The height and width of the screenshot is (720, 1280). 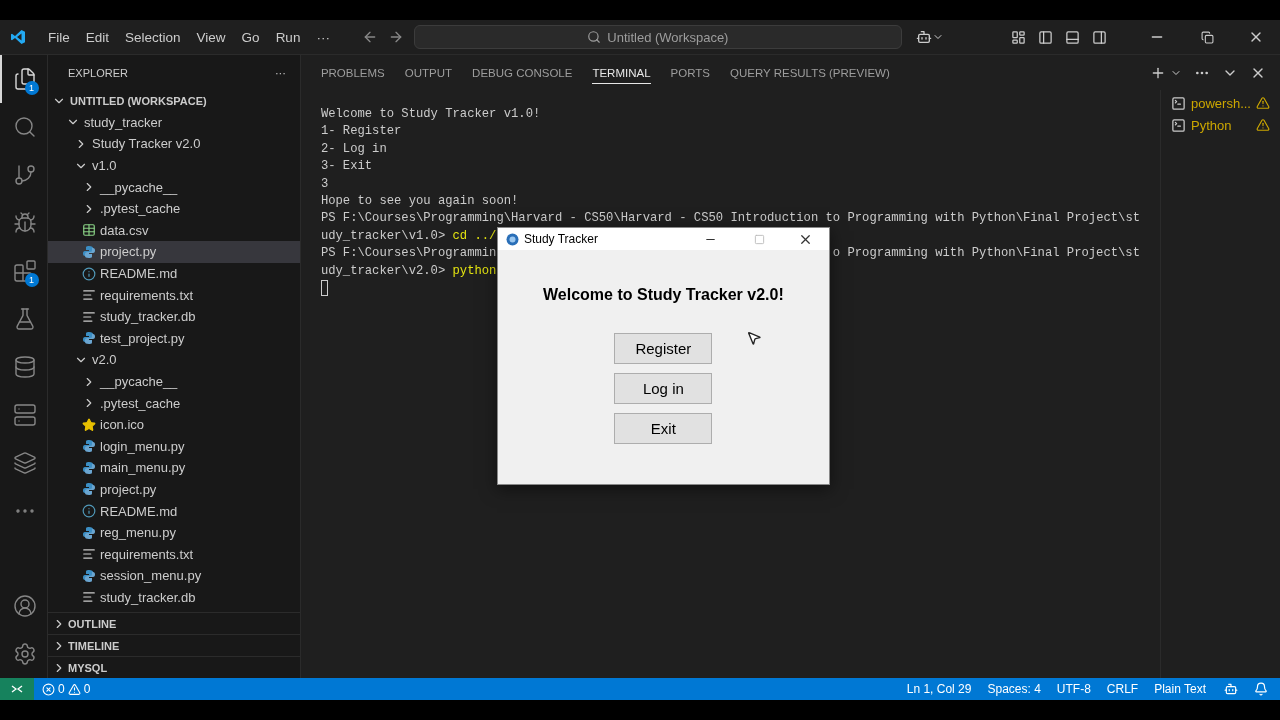 I want to click on warning-icon, so click(x=74, y=689).